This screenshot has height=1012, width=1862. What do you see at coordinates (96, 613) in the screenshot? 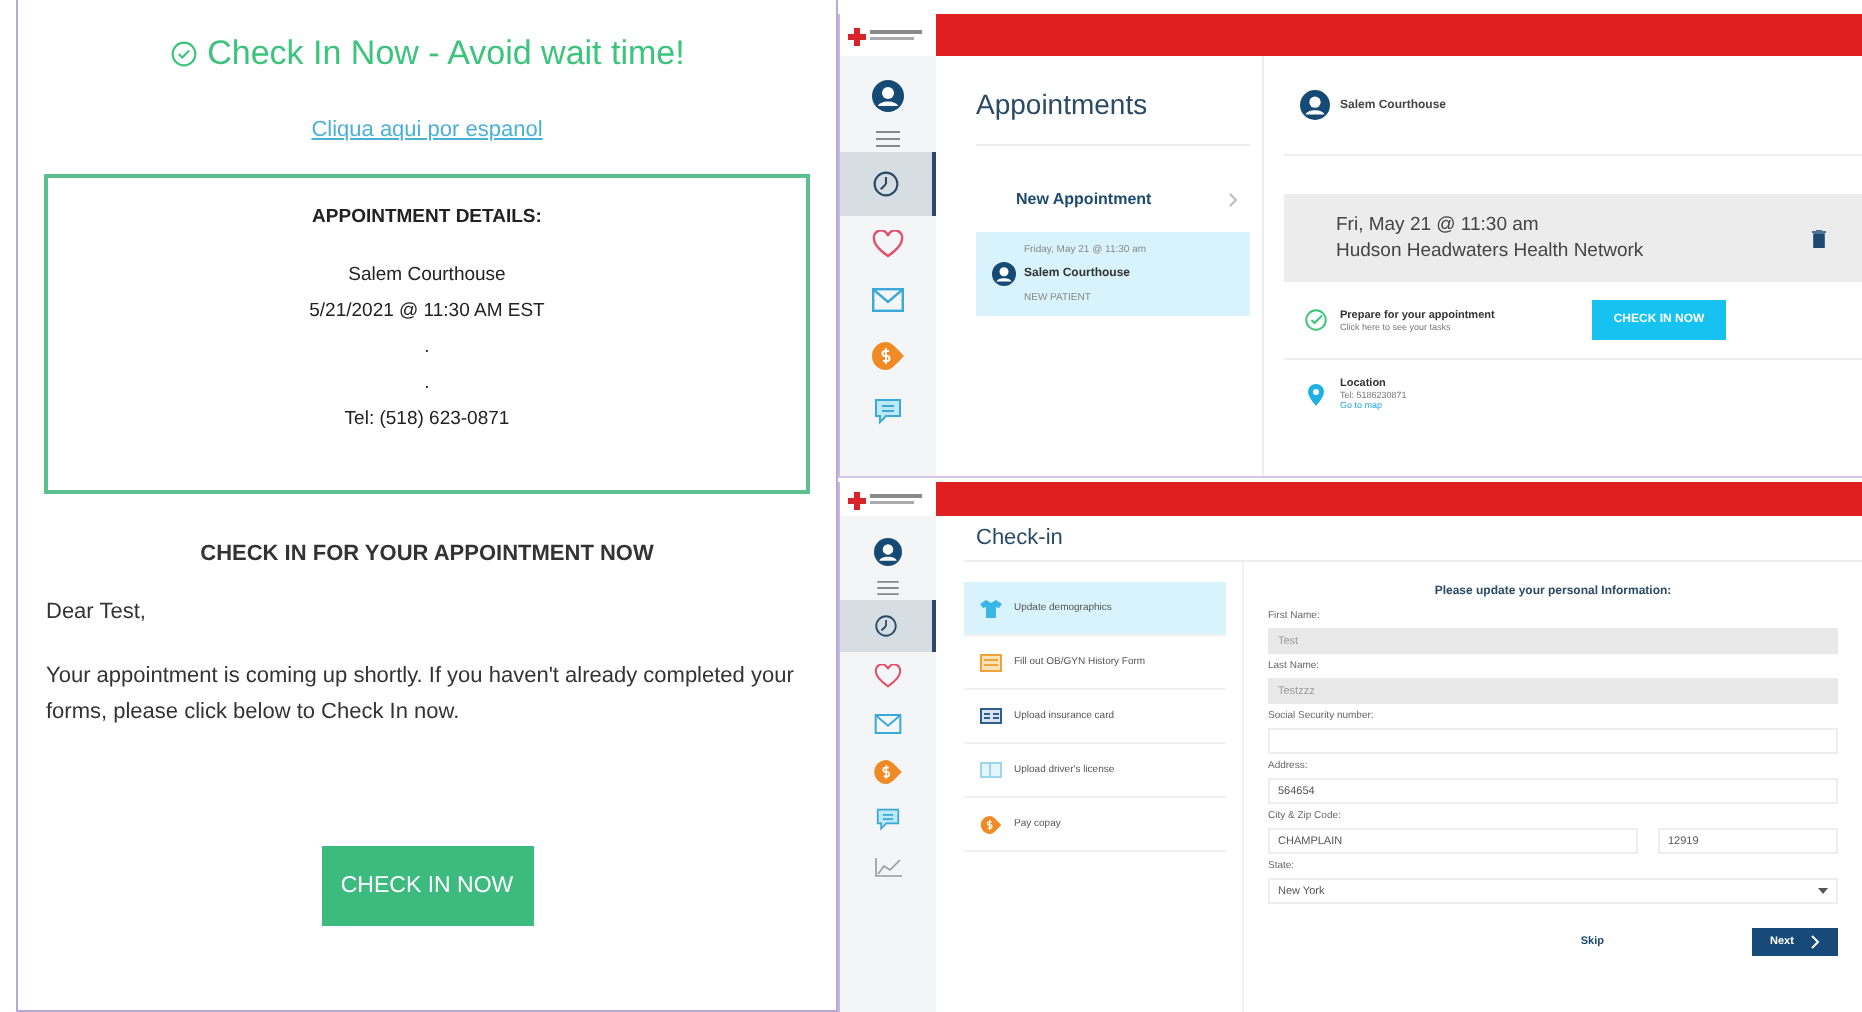
I see `greeting: Dear Test,` at bounding box center [96, 613].